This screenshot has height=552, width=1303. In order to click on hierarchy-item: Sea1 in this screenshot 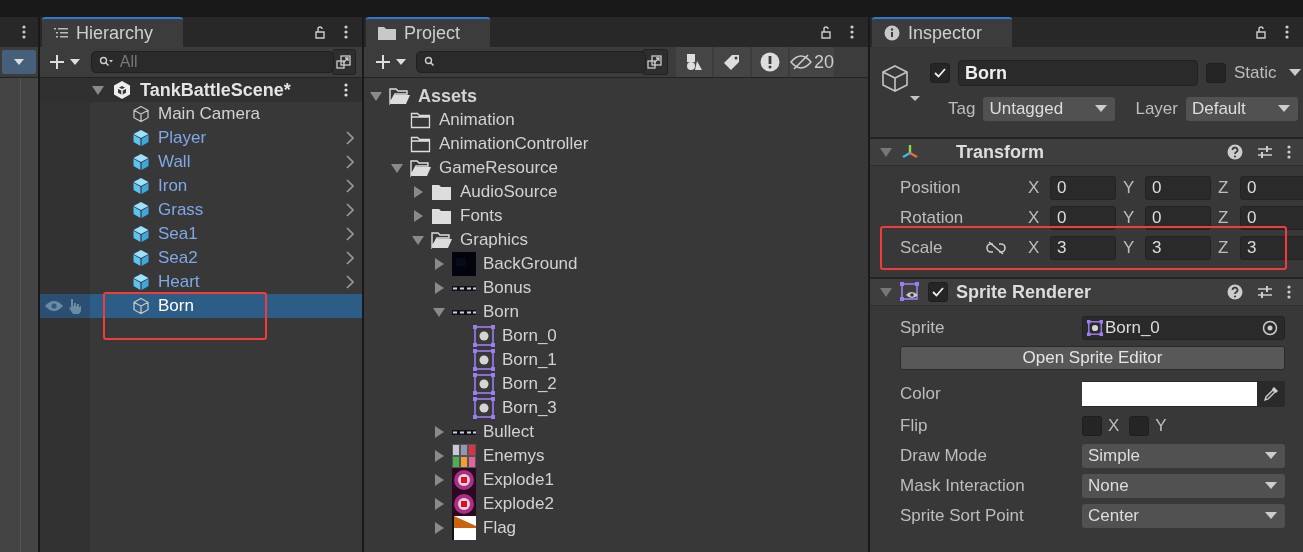, I will do `click(201, 234)`.